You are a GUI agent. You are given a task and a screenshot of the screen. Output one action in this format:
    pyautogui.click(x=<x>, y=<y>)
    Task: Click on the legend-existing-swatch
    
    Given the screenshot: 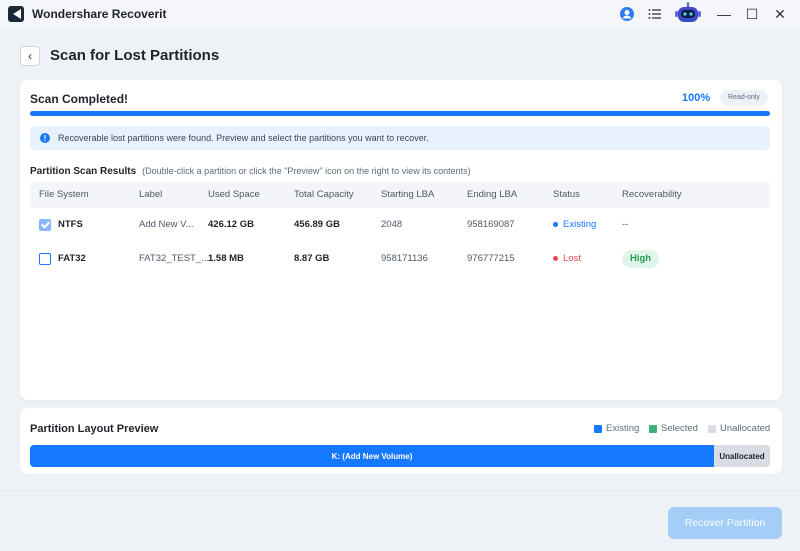 What is the action you would take?
    pyautogui.click(x=598, y=428)
    